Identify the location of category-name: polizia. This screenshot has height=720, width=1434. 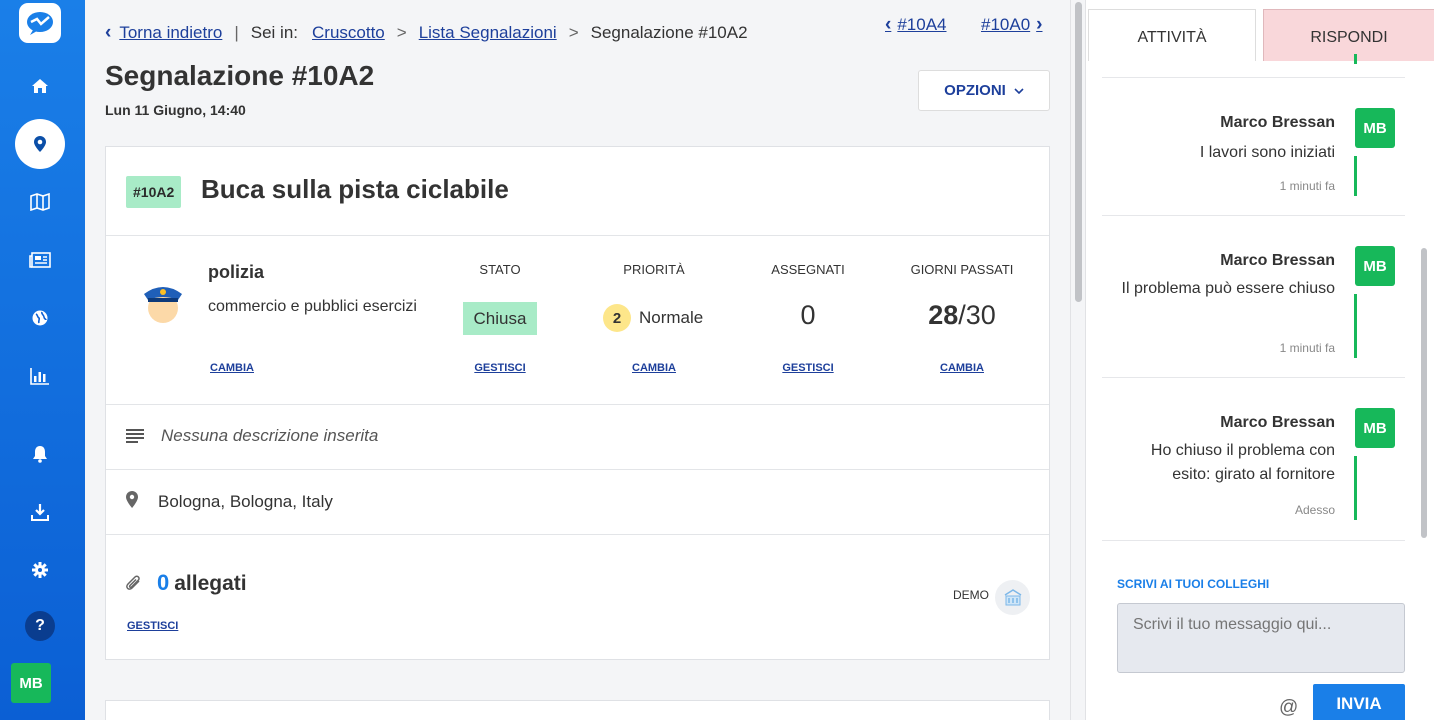
(236, 272).